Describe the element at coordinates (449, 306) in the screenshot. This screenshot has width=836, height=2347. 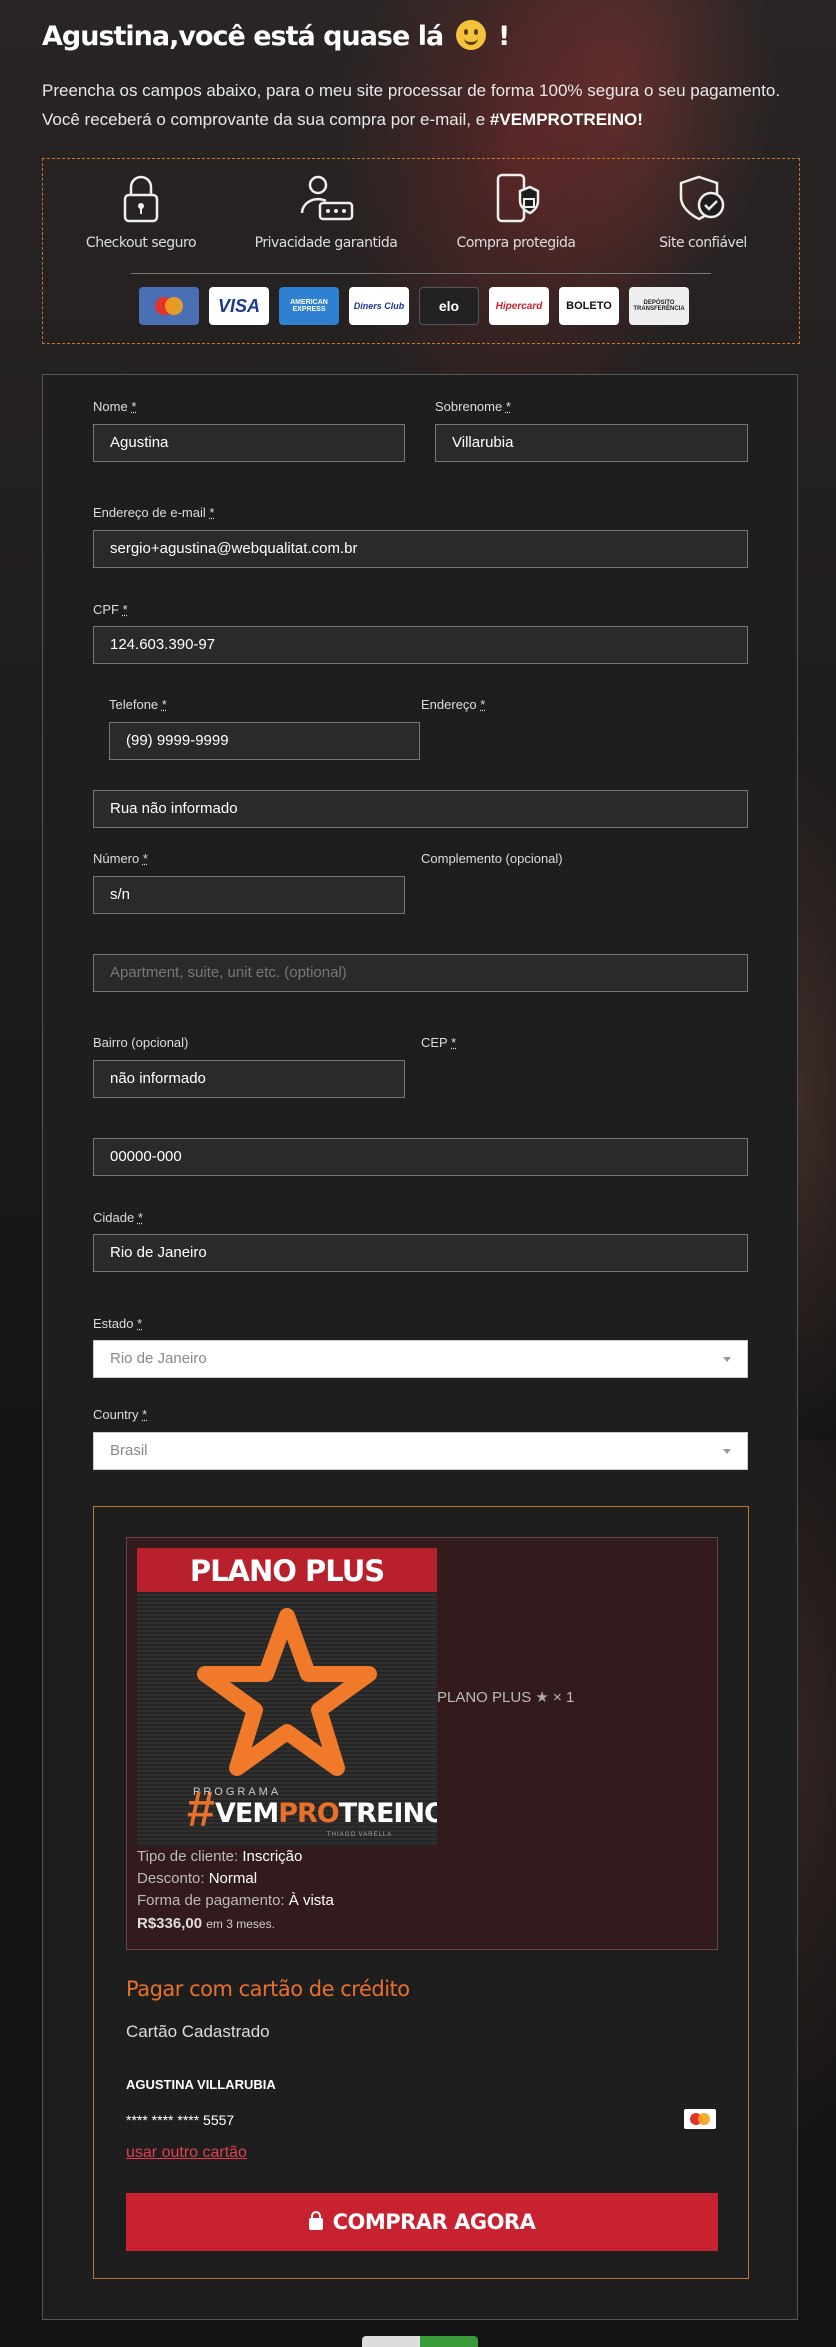
I see `elo-icon: elo` at that location.